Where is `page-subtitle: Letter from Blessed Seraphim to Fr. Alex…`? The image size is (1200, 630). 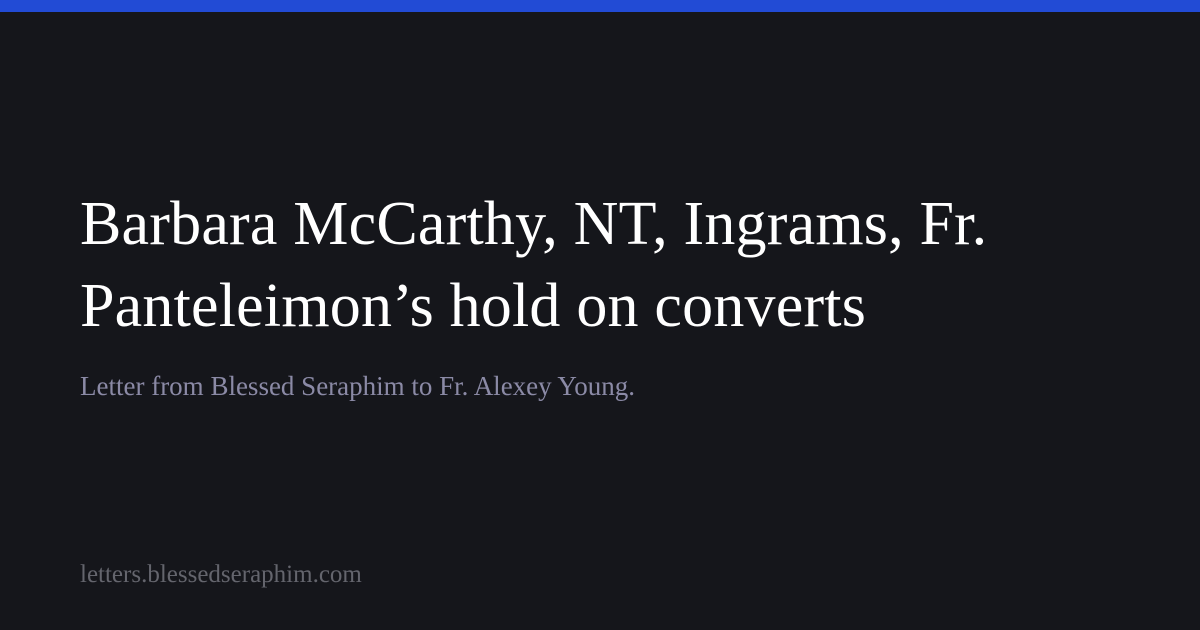 page-subtitle: Letter from Blessed Seraphim to Fr. Alex… is located at coordinates (357, 386).